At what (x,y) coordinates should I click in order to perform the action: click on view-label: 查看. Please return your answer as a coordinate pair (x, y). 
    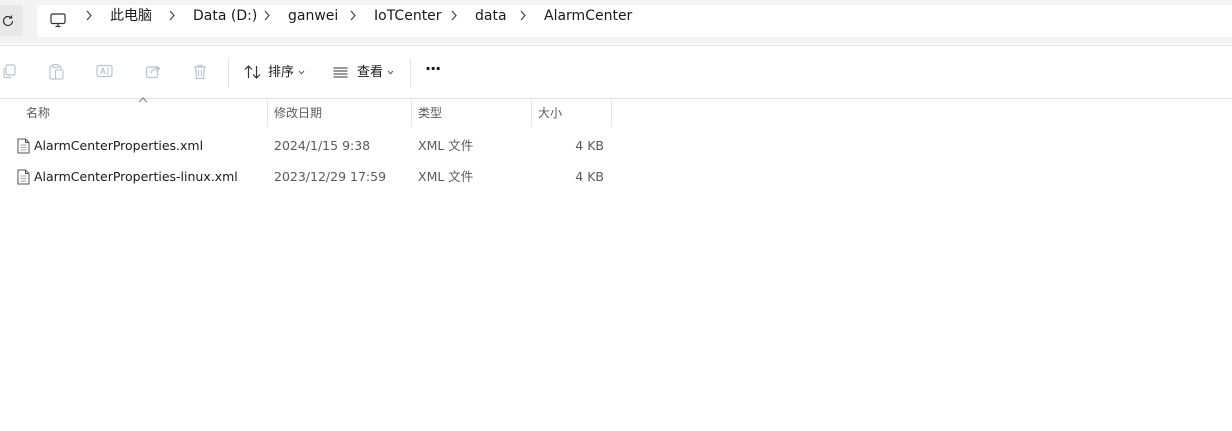
    Looking at the image, I should click on (370, 72).